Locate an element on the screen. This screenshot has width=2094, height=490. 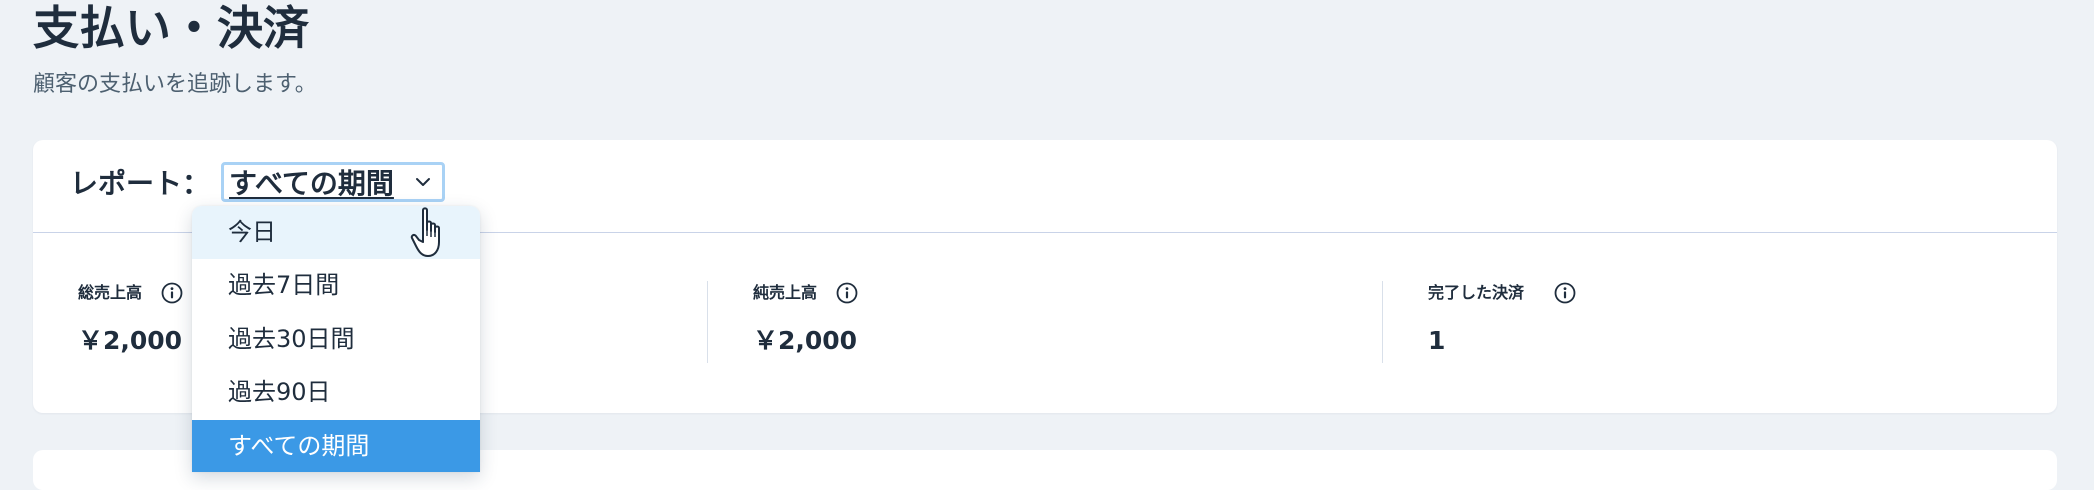
page-subtitle: 顧客の支払いを追跡します。 is located at coordinates (175, 84).